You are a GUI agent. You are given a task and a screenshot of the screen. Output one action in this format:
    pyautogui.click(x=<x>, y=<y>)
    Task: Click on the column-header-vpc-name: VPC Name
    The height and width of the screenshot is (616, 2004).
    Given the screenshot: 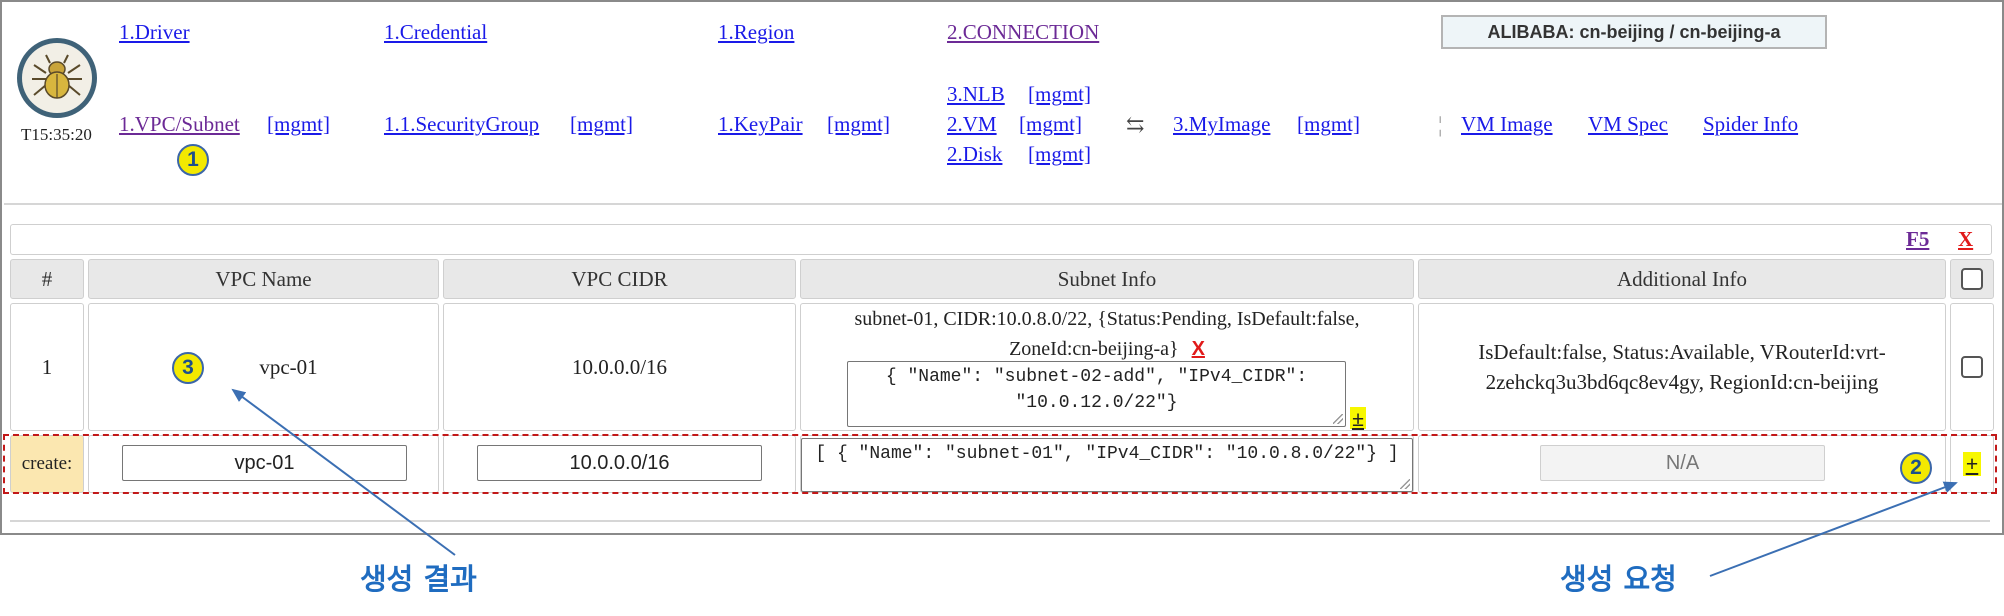 What is the action you would take?
    pyautogui.click(x=263, y=279)
    